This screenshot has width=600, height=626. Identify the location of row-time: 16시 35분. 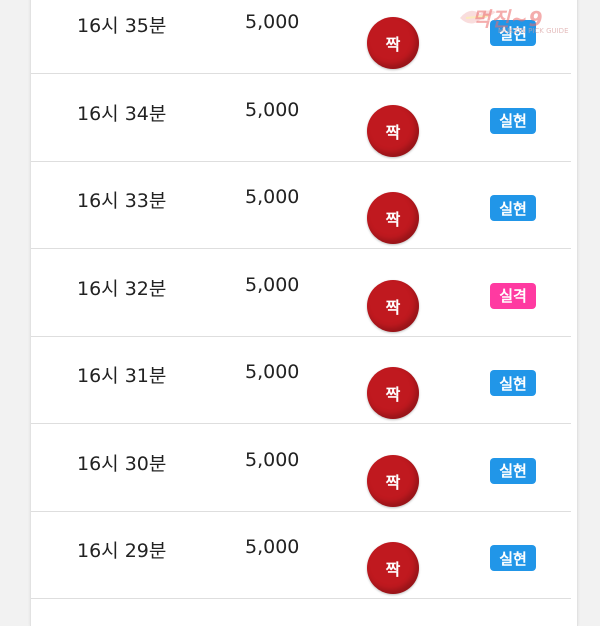
(122, 26).